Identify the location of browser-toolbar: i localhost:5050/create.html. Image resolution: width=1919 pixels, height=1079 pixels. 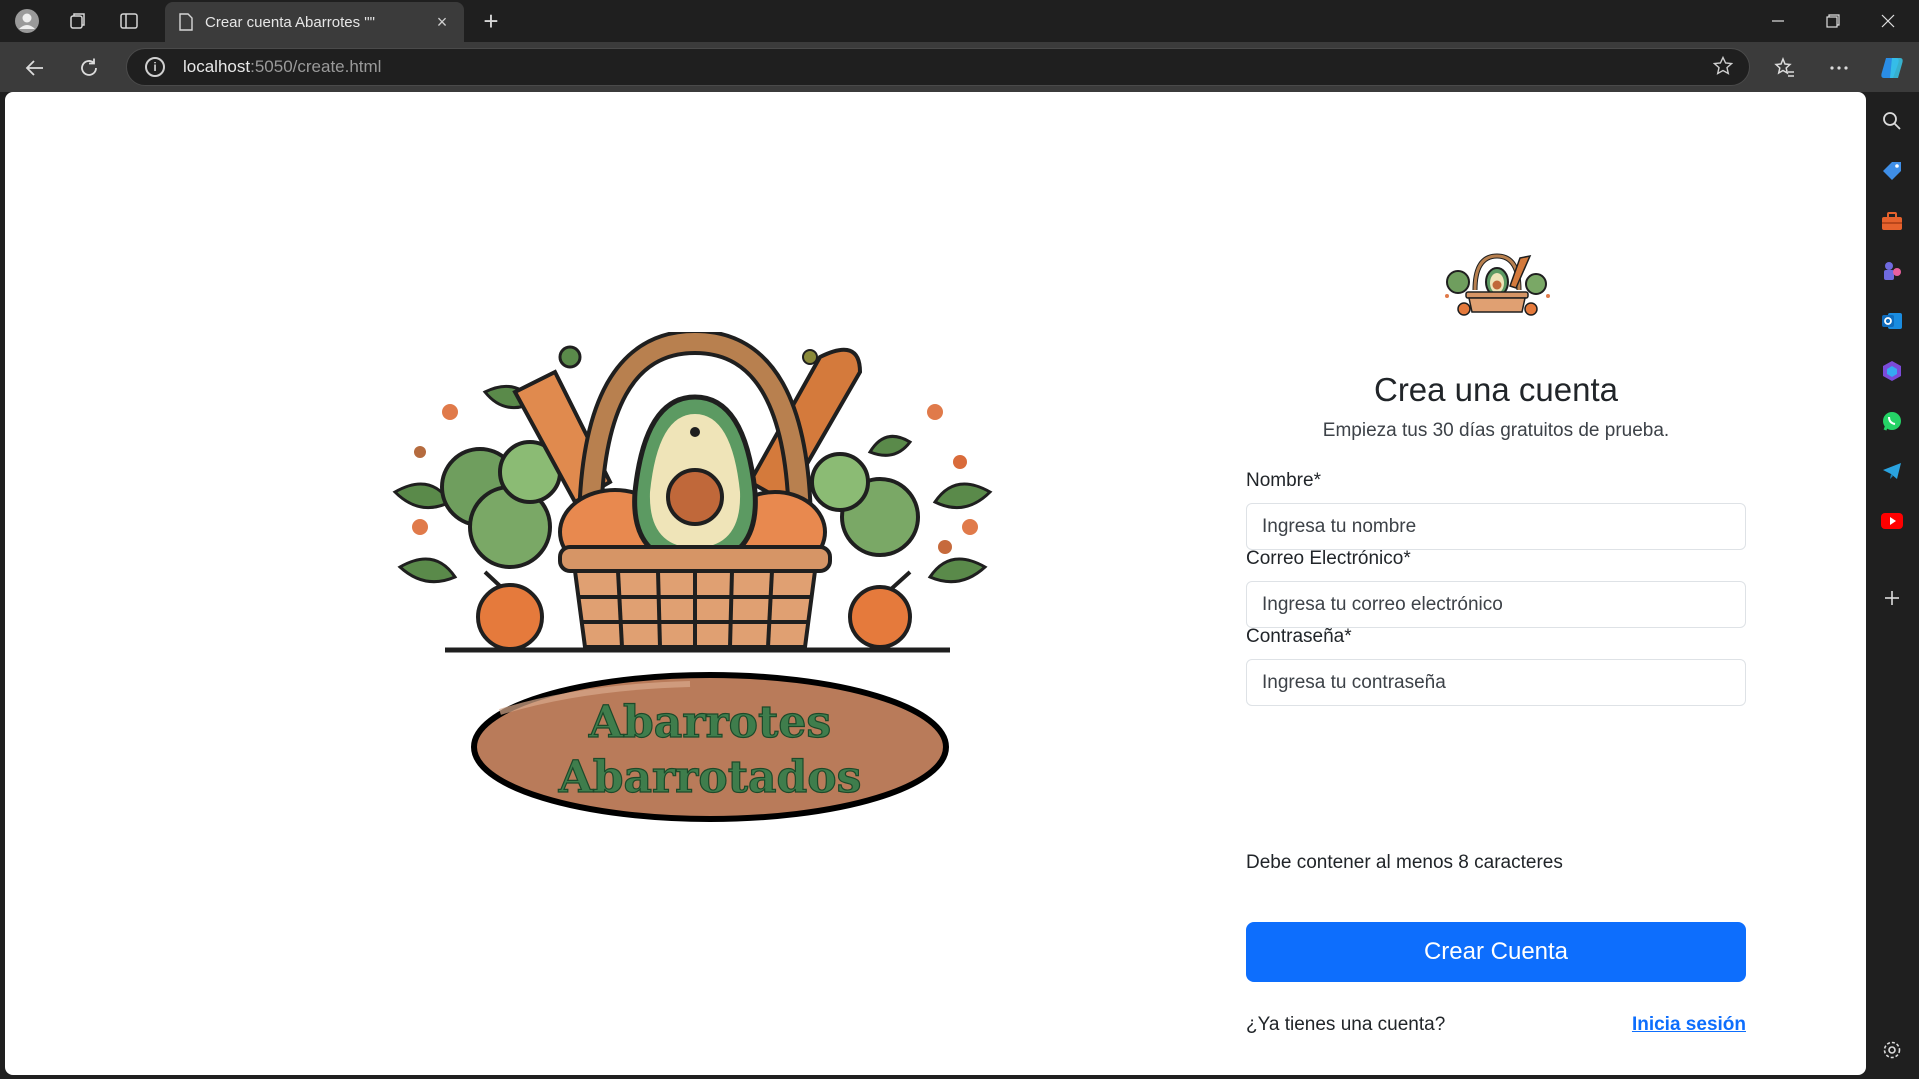
(959, 67).